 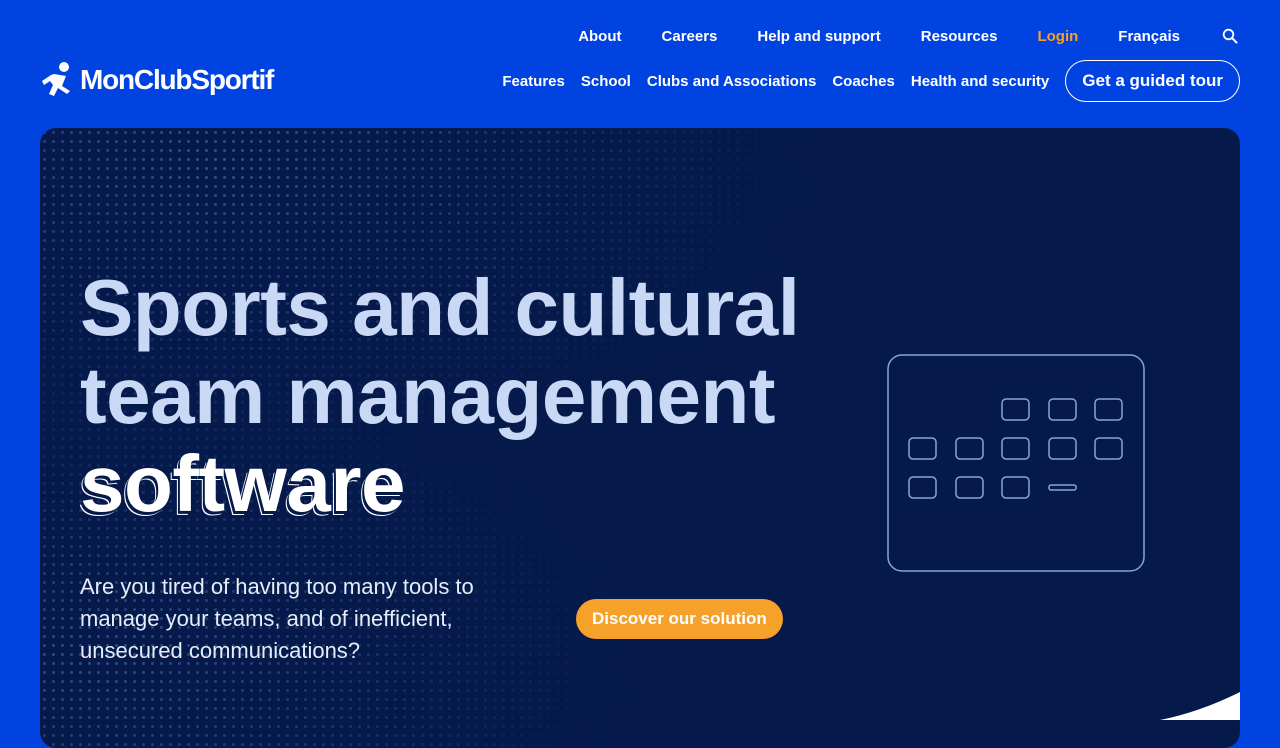 I want to click on hero-title-line-1: Sports and cultural, so click(x=440, y=307).